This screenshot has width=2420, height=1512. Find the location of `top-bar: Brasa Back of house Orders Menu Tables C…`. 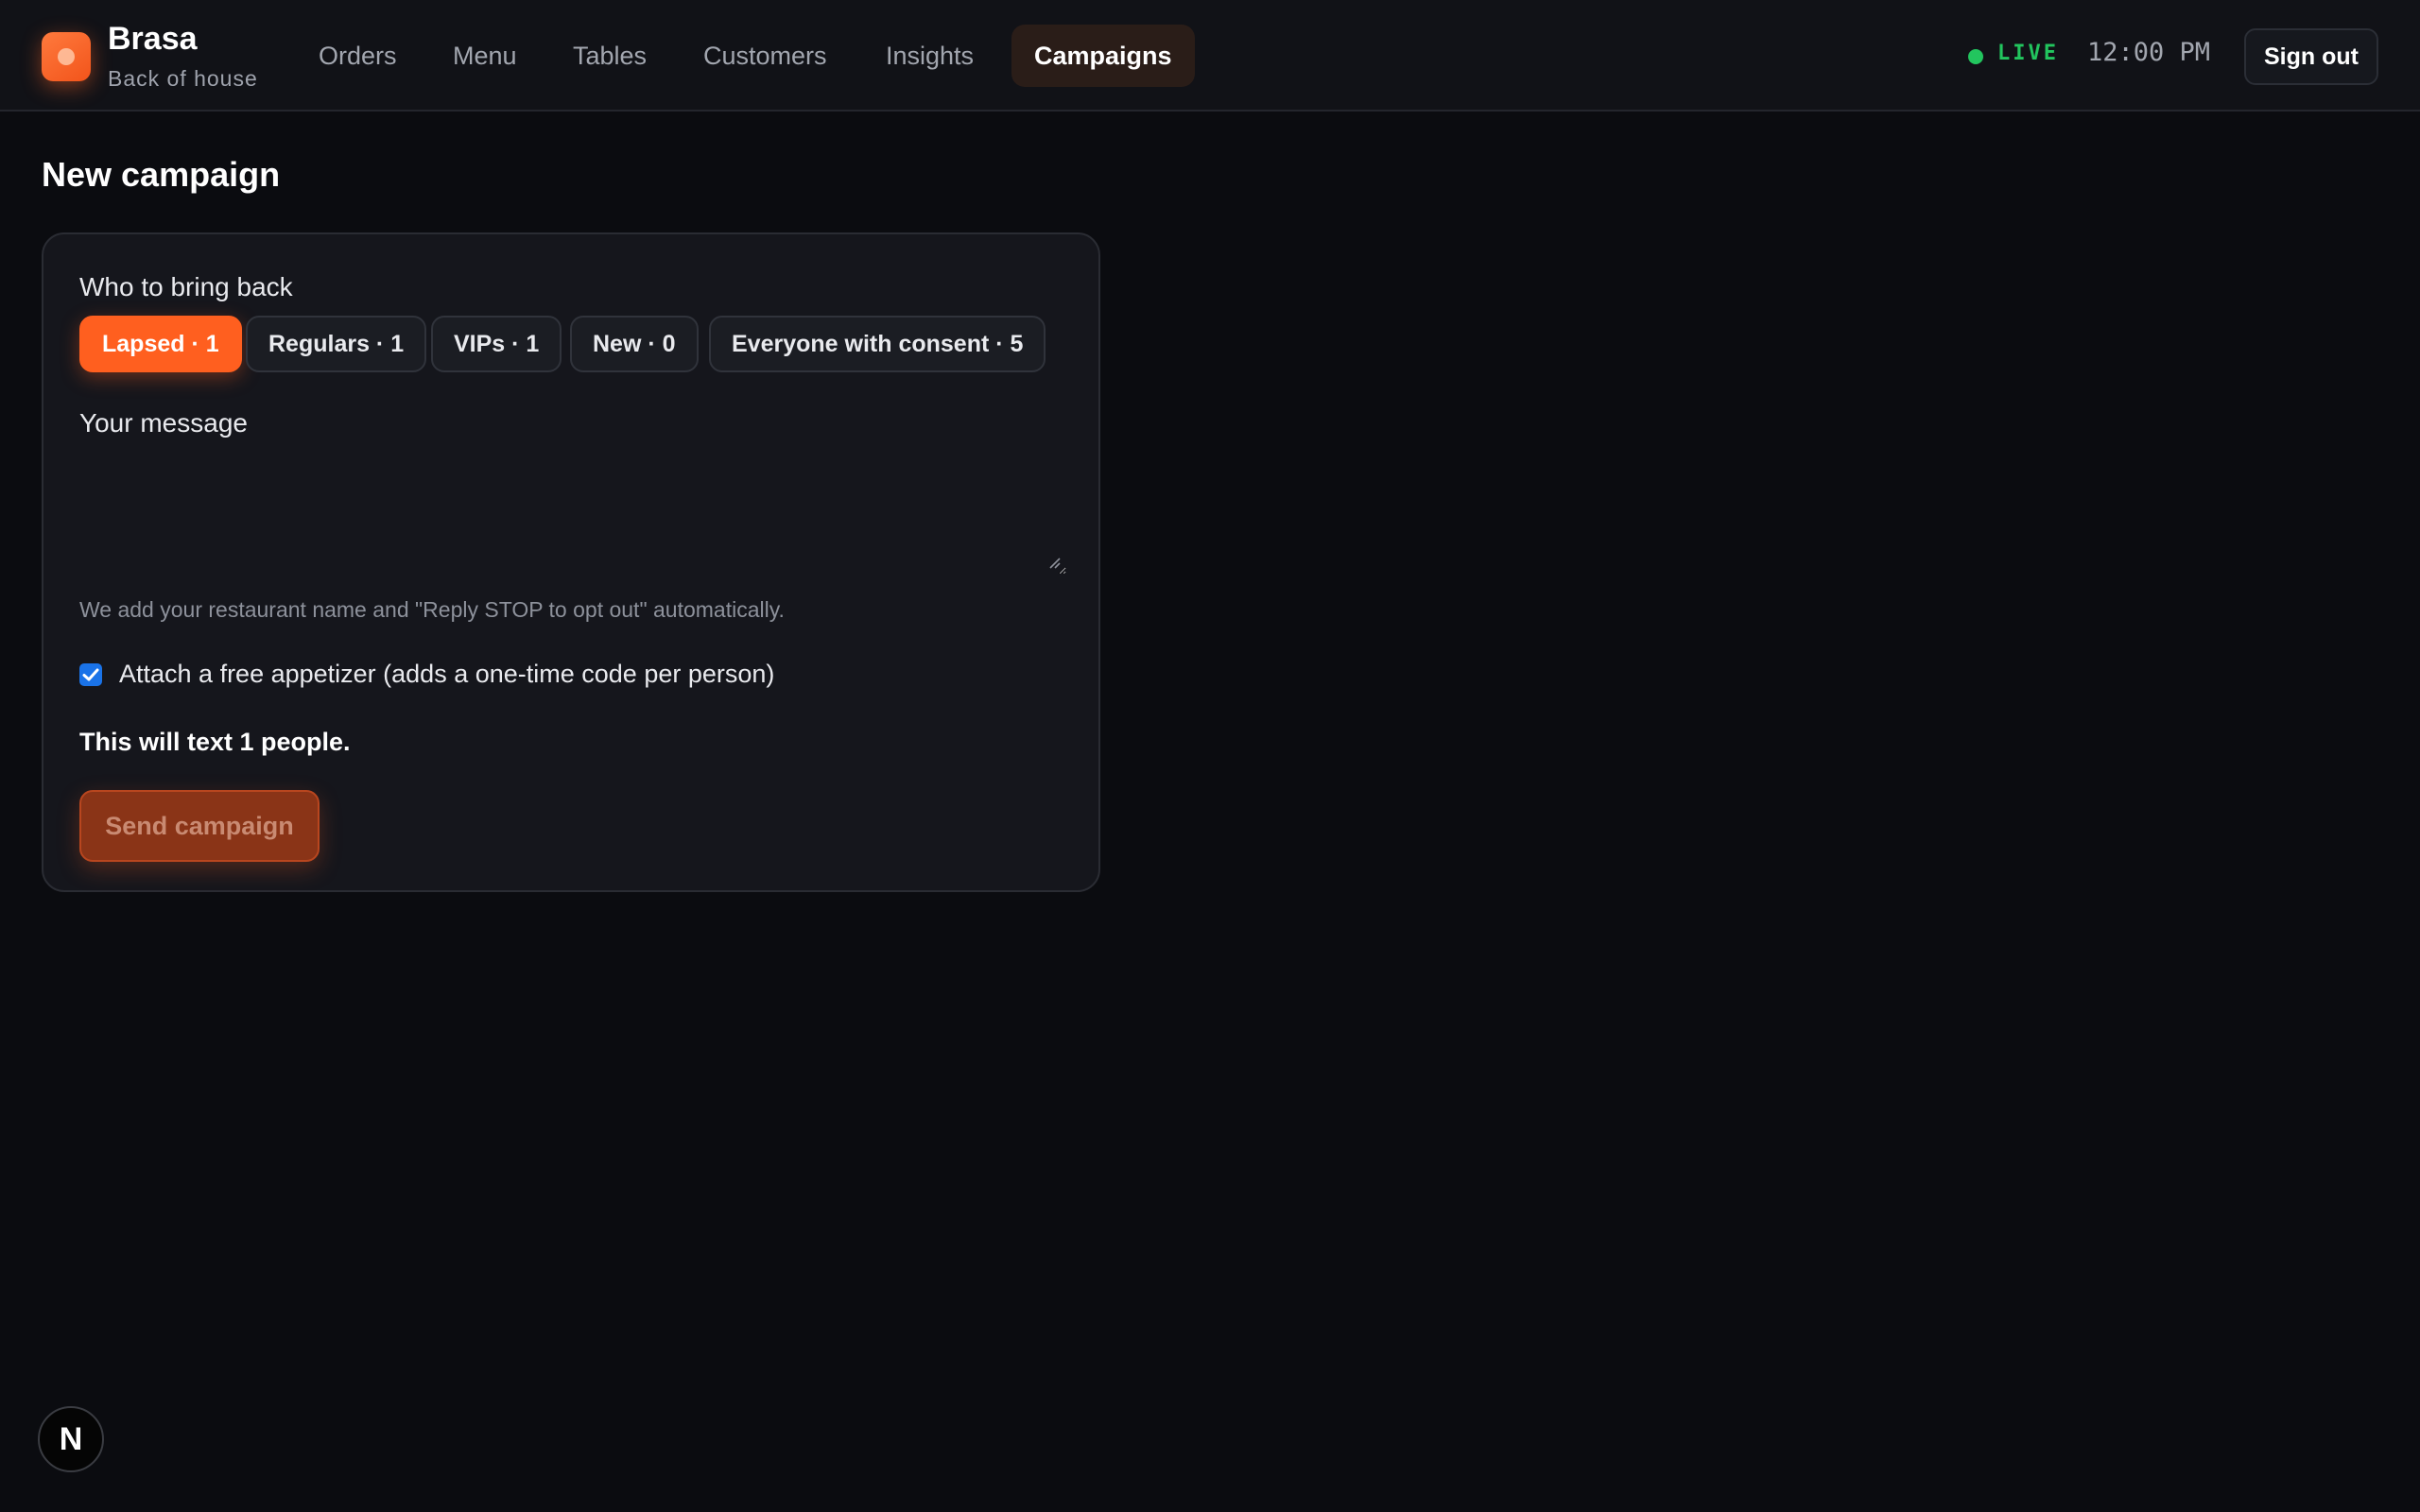

top-bar: Brasa Back of house Orders Menu Tables C… is located at coordinates (1210, 56).